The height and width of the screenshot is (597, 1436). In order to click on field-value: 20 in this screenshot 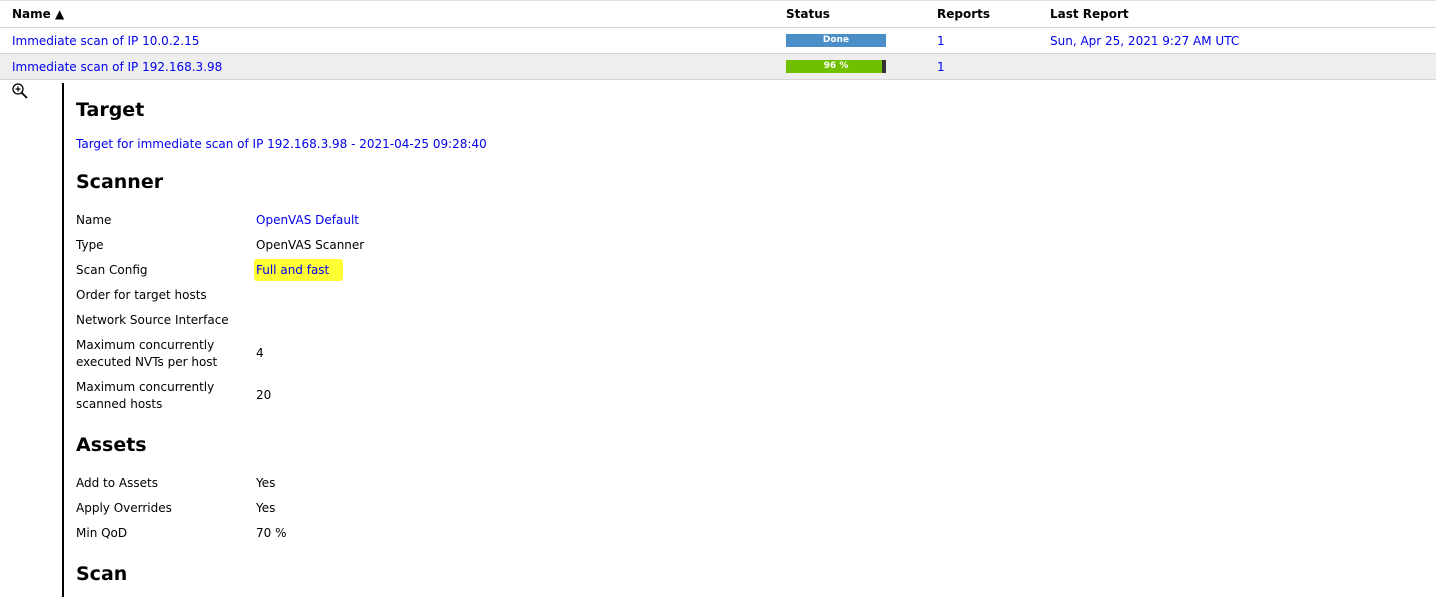, I will do `click(264, 395)`.